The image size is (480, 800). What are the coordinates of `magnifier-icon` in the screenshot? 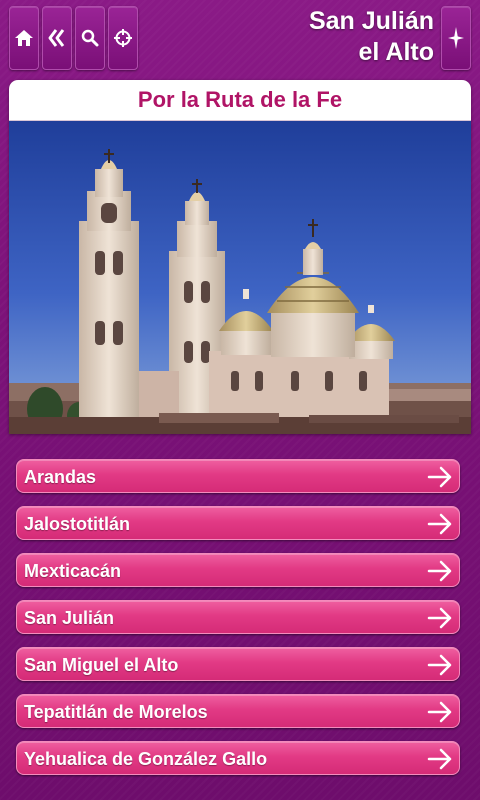 It's located at (90, 38).